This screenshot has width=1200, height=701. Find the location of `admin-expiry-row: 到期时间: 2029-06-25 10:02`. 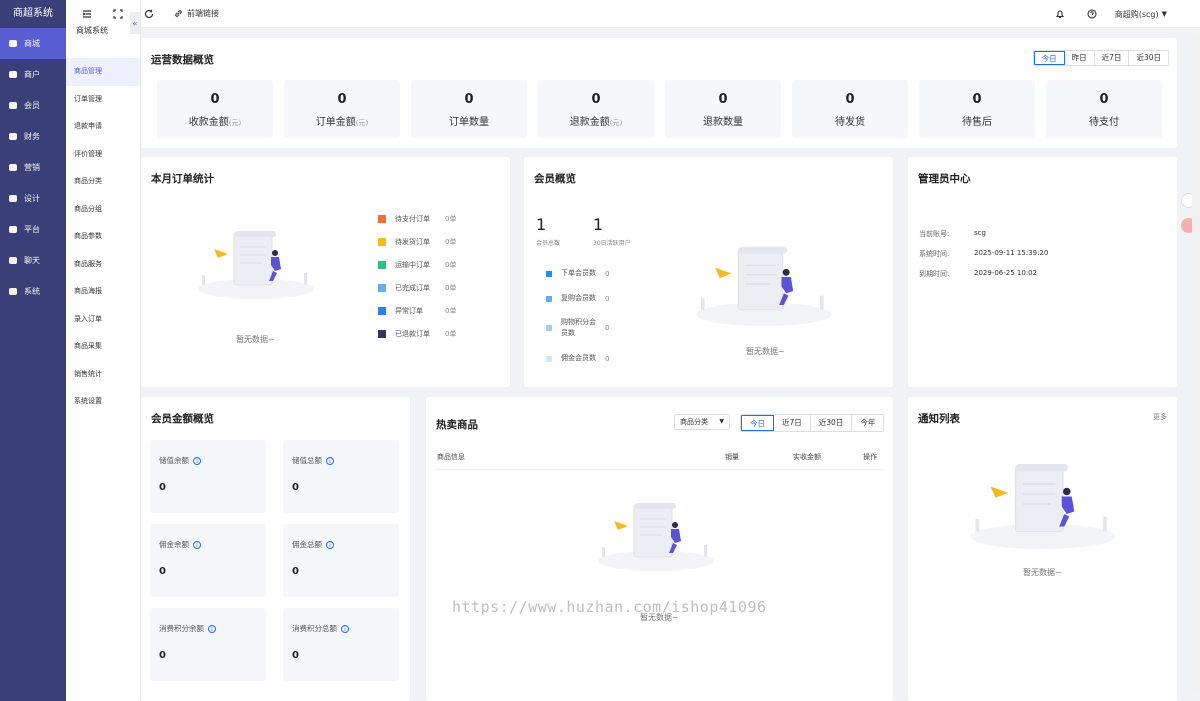

admin-expiry-row: 到期时间: 2029-06-25 10:02 is located at coordinates (978, 274).